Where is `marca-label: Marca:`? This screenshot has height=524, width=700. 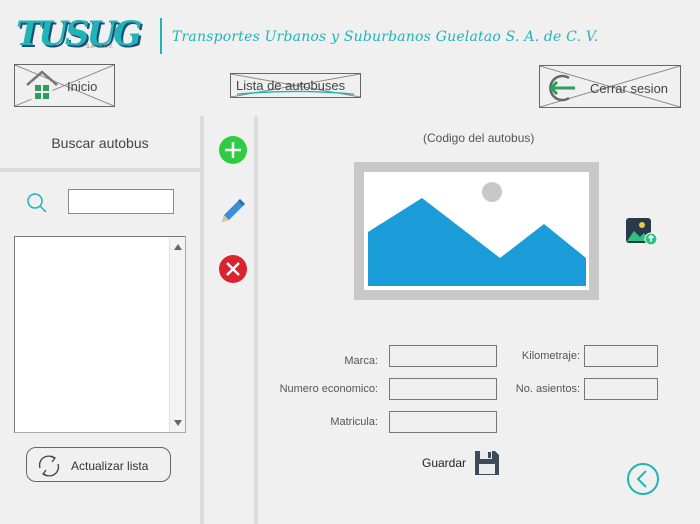 marca-label: Marca: is located at coordinates (361, 361).